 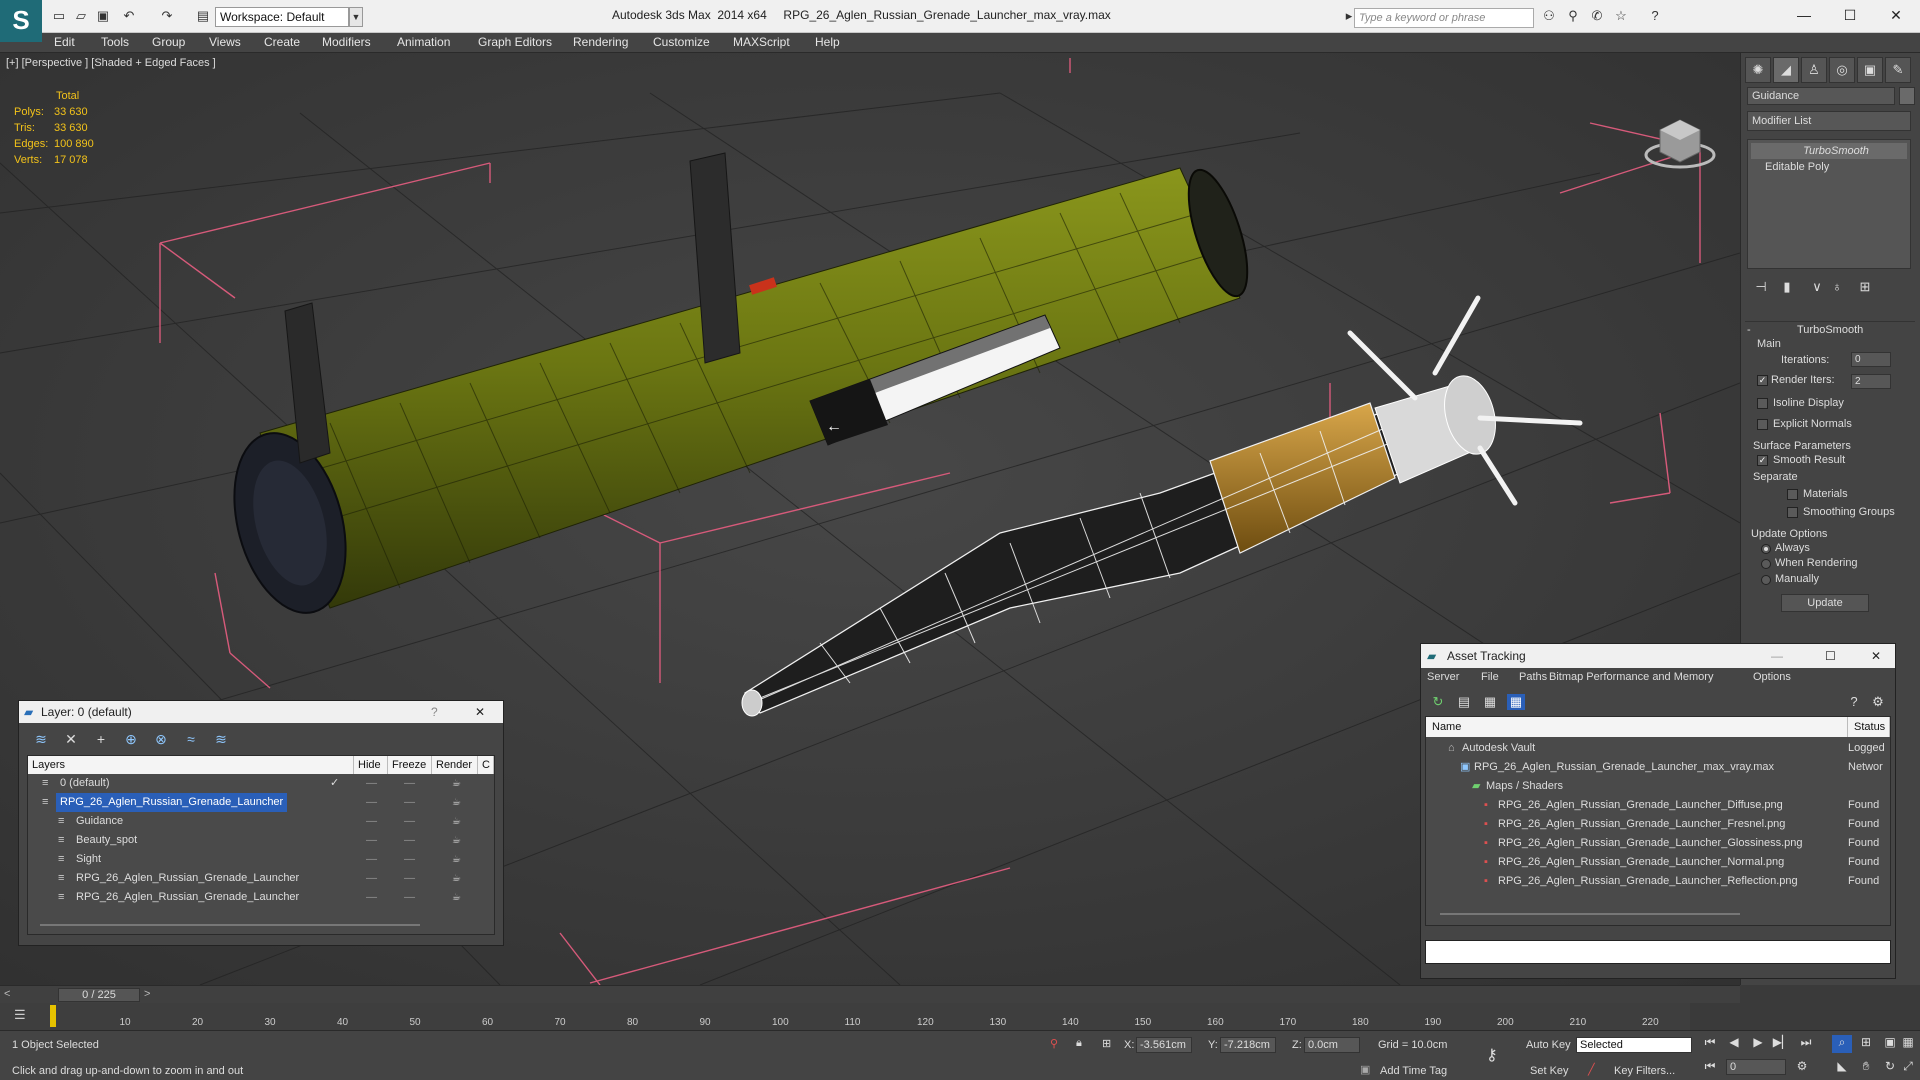 What do you see at coordinates (1890, 1068) in the screenshot?
I see `orbit-icon: ↻` at bounding box center [1890, 1068].